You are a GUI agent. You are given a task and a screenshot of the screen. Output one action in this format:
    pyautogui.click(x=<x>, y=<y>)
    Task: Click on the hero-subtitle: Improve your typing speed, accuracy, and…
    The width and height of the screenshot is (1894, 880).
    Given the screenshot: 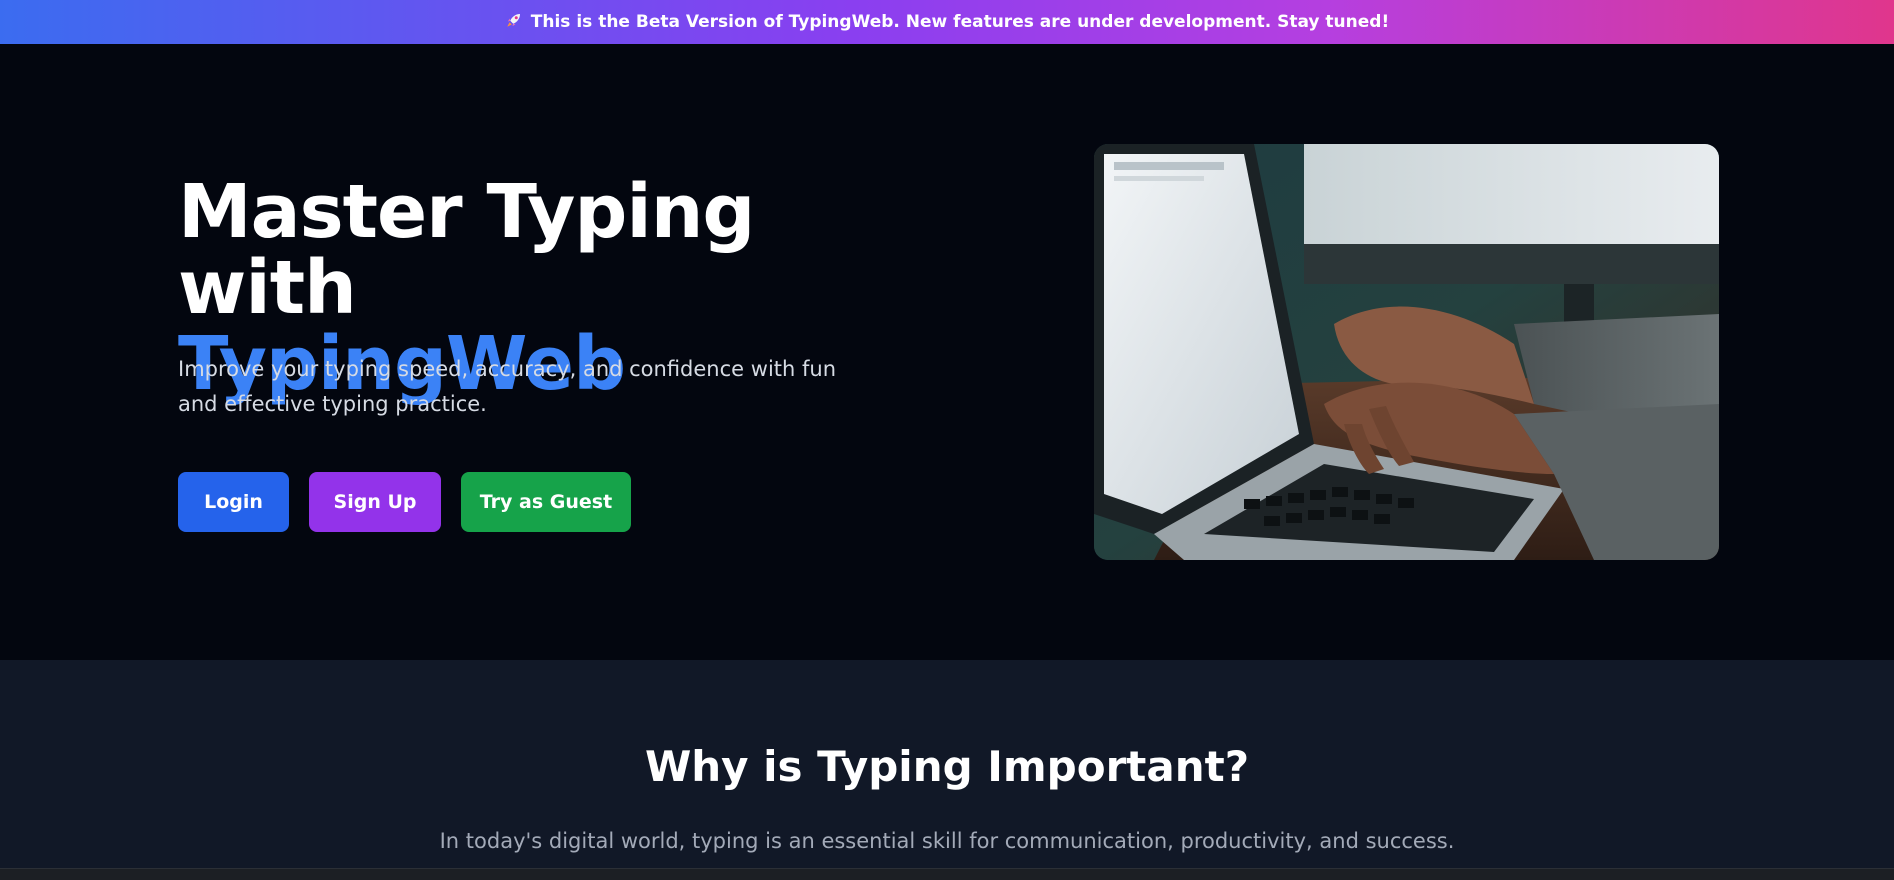 What is the action you would take?
    pyautogui.click(x=507, y=386)
    